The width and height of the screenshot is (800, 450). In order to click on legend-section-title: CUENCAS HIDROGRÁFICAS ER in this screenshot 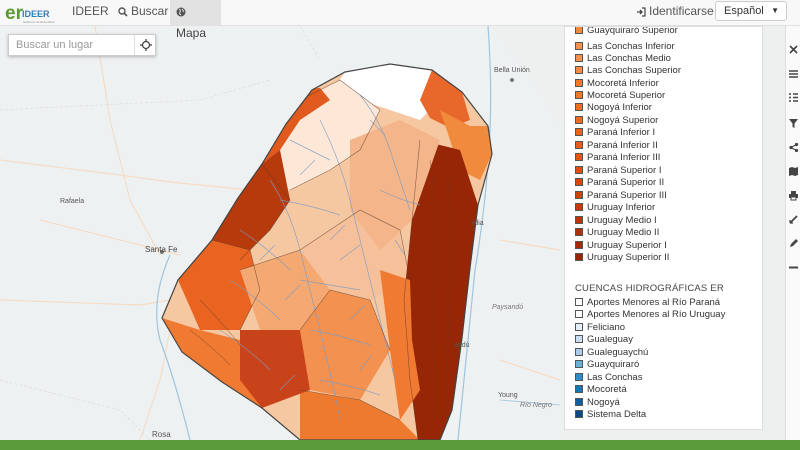, I will do `click(649, 288)`.